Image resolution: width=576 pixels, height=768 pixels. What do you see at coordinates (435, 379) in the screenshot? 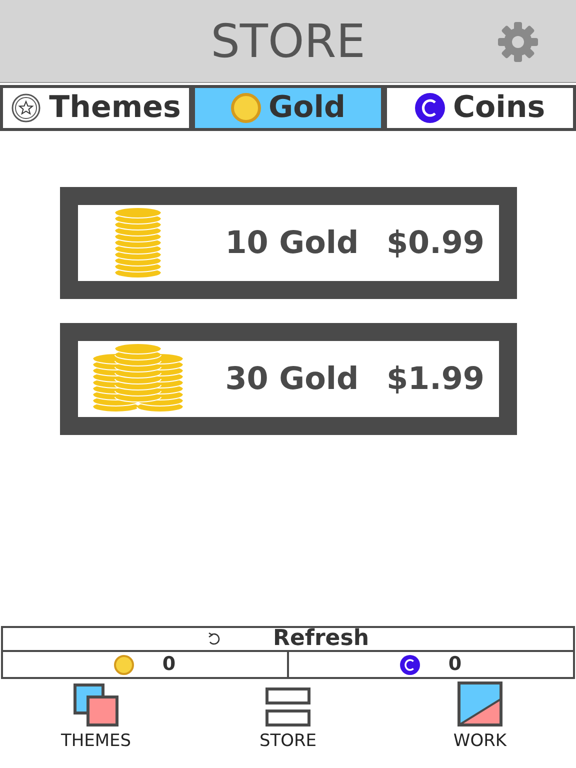
I see `offer-price: $1.99` at bounding box center [435, 379].